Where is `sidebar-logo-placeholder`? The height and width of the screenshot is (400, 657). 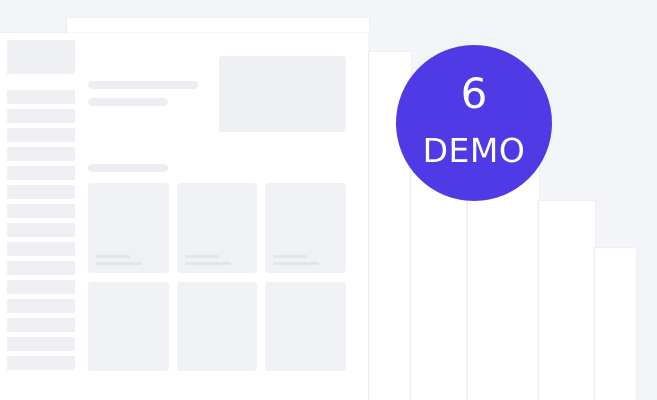 sidebar-logo-placeholder is located at coordinates (41, 57).